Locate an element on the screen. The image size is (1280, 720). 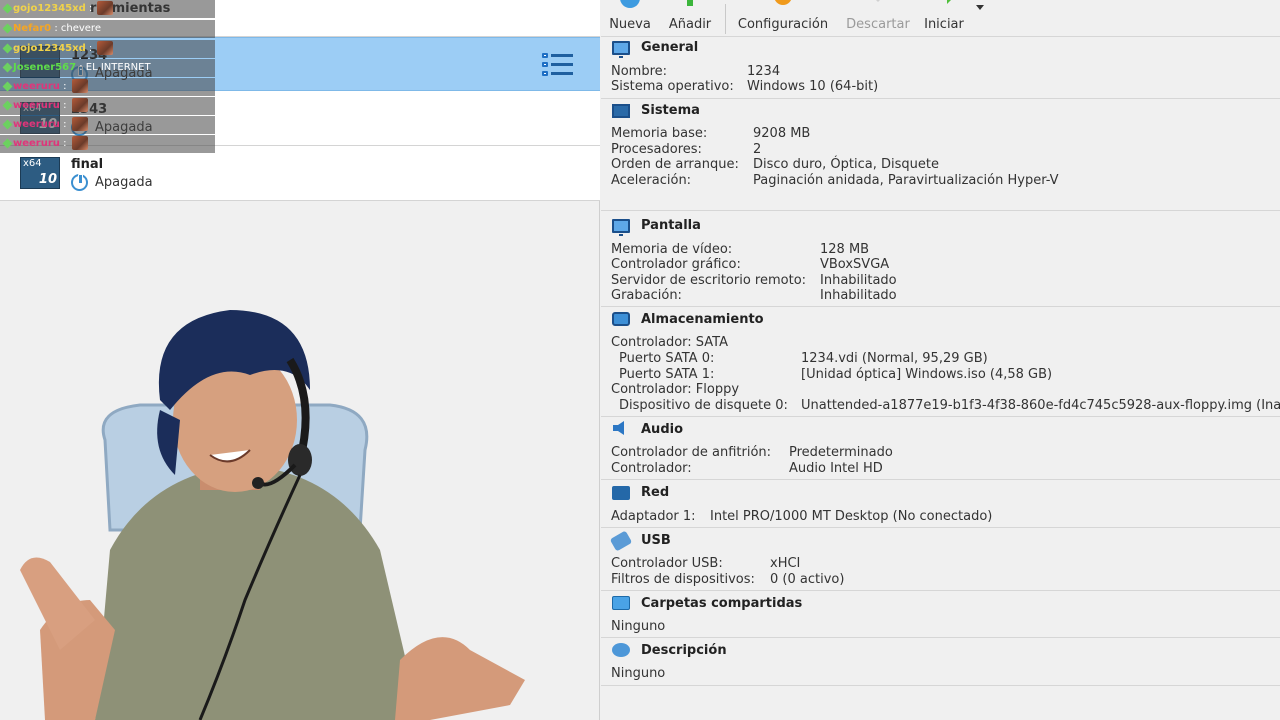
section-carpetas-compartidas: Carpetas compartidas Ninguno is located at coordinates (940, 614).